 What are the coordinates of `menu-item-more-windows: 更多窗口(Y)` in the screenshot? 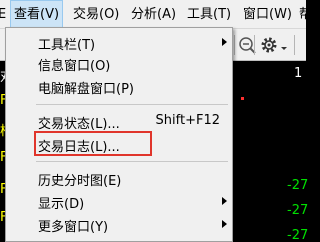 It's located at (119, 224).